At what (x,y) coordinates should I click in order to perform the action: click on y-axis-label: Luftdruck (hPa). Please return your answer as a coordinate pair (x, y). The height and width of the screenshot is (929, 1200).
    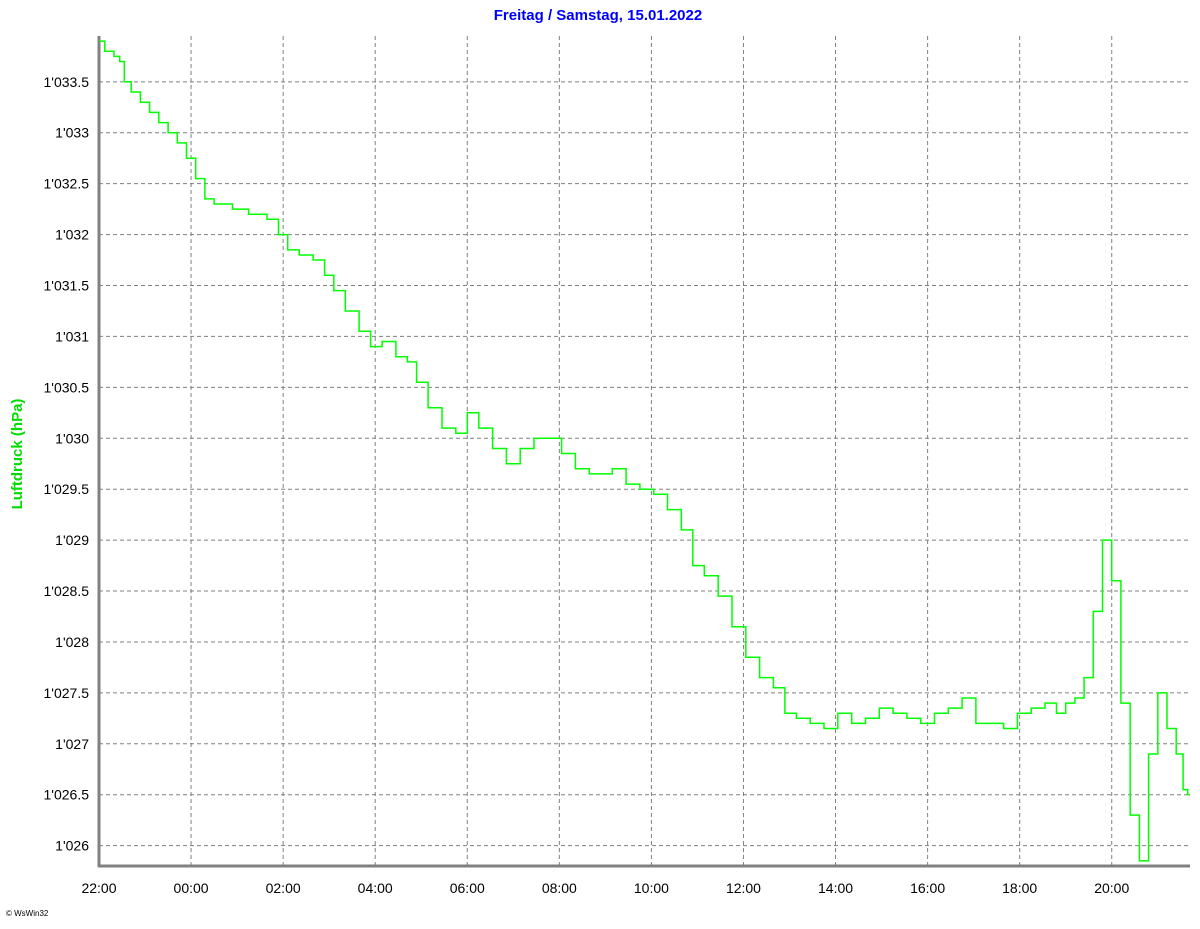
    Looking at the image, I should click on (17, 454).